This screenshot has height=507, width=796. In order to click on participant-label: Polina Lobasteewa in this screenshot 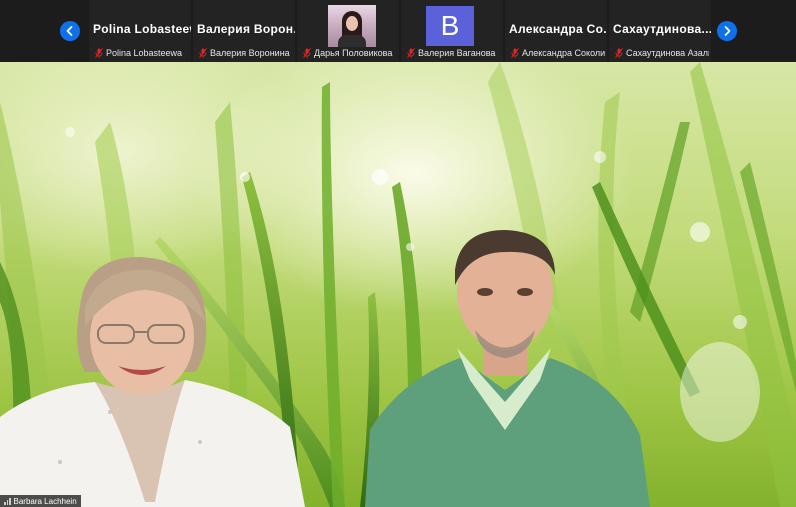, I will do `click(142, 53)`.